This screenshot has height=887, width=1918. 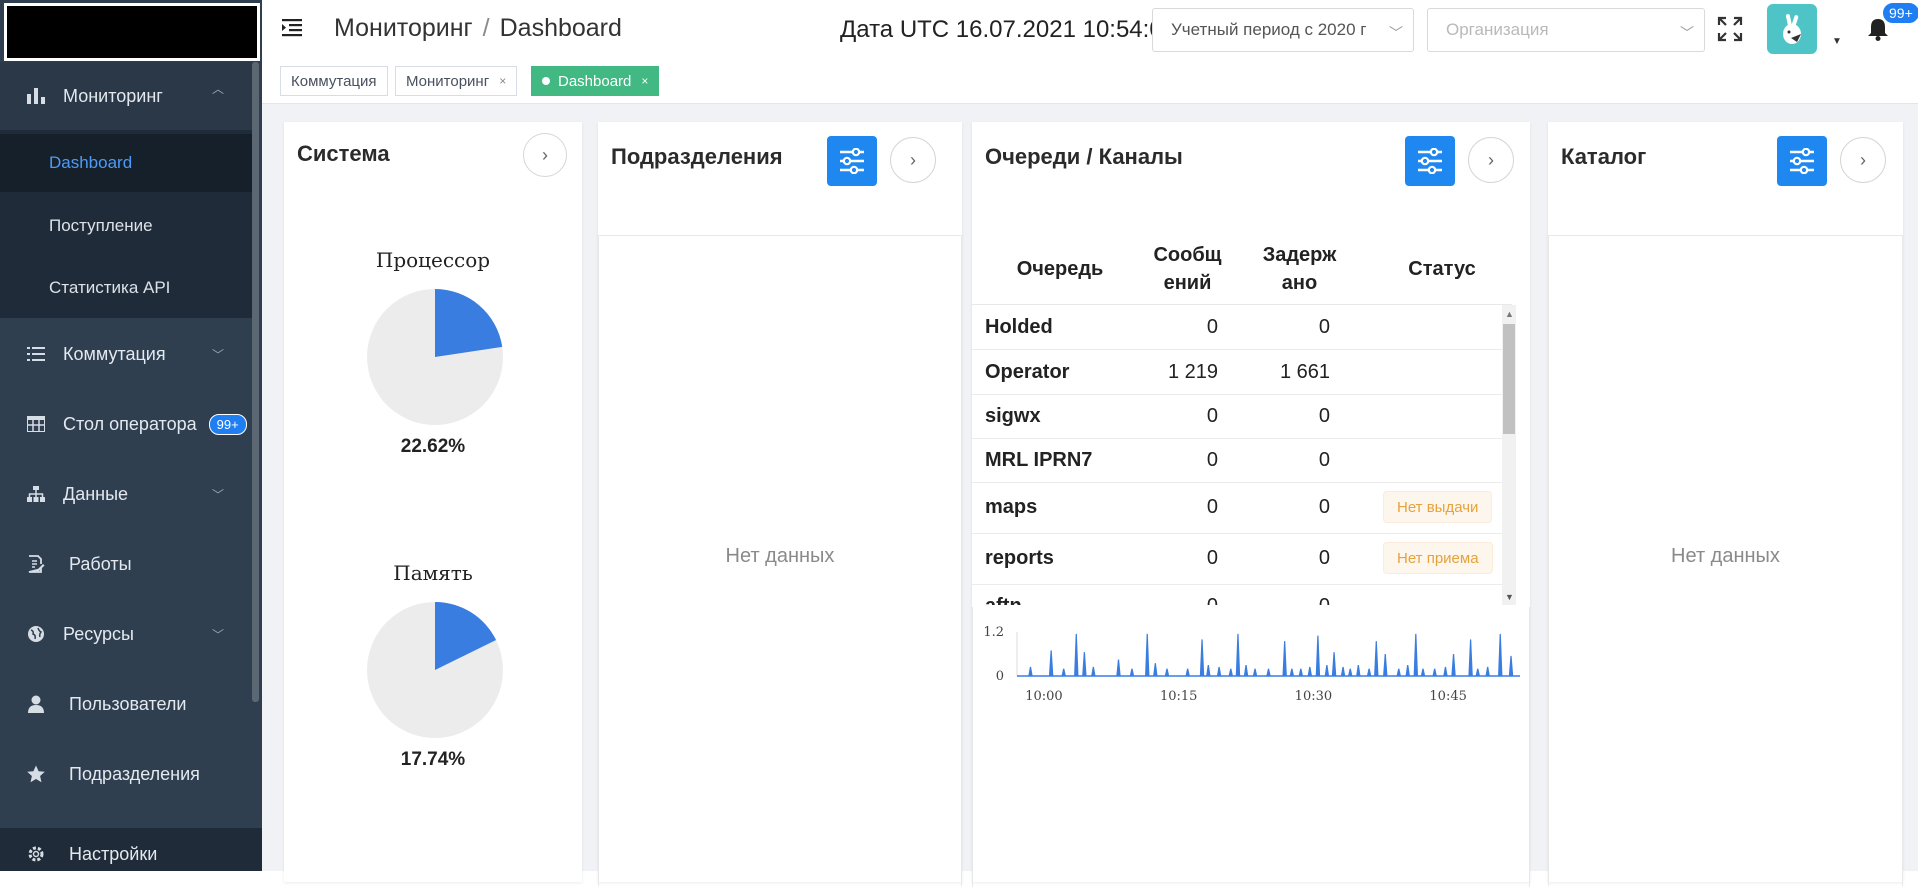 What do you see at coordinates (126, 564) in the screenshot?
I see `sidebar-item-jobs: Работы` at bounding box center [126, 564].